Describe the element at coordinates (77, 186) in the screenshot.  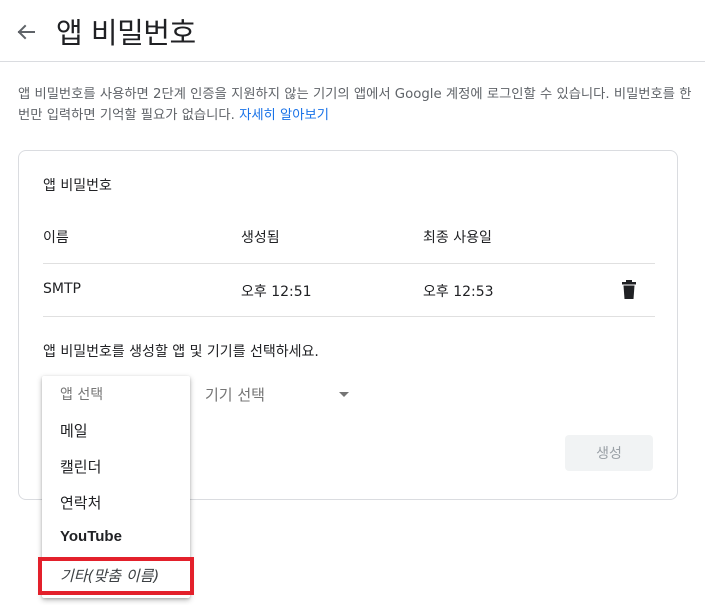
I see `card-title: 앱 비밀번호` at that location.